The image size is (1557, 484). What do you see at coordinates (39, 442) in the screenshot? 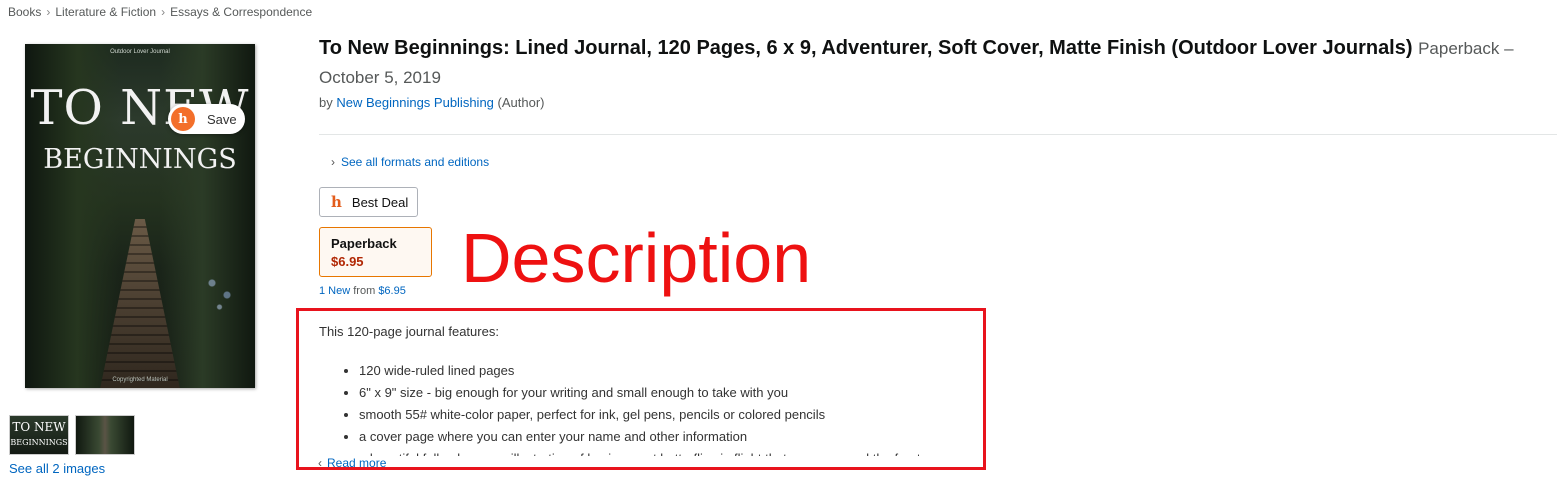
I see `thumbnail-title-line2: BEGINNINGS` at bounding box center [39, 442].